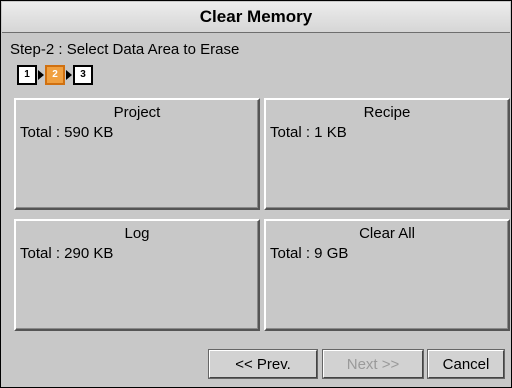  What do you see at coordinates (137, 154) in the screenshot?
I see `project-tile-button: Project Total : 590 KB` at bounding box center [137, 154].